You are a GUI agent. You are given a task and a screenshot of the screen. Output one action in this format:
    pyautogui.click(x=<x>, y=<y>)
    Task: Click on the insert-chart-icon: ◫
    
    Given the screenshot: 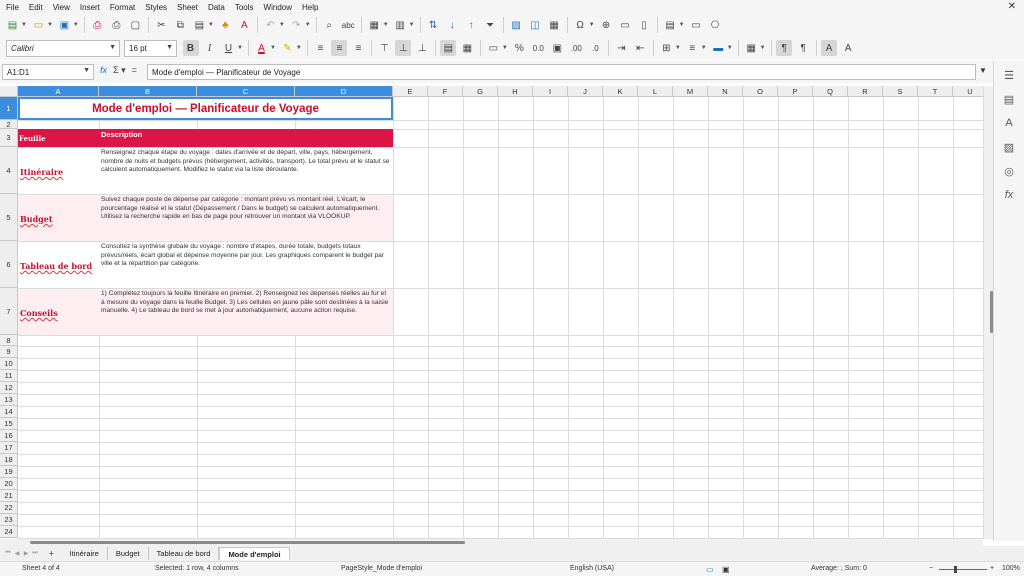 What is the action you would take?
    pyautogui.click(x=535, y=25)
    